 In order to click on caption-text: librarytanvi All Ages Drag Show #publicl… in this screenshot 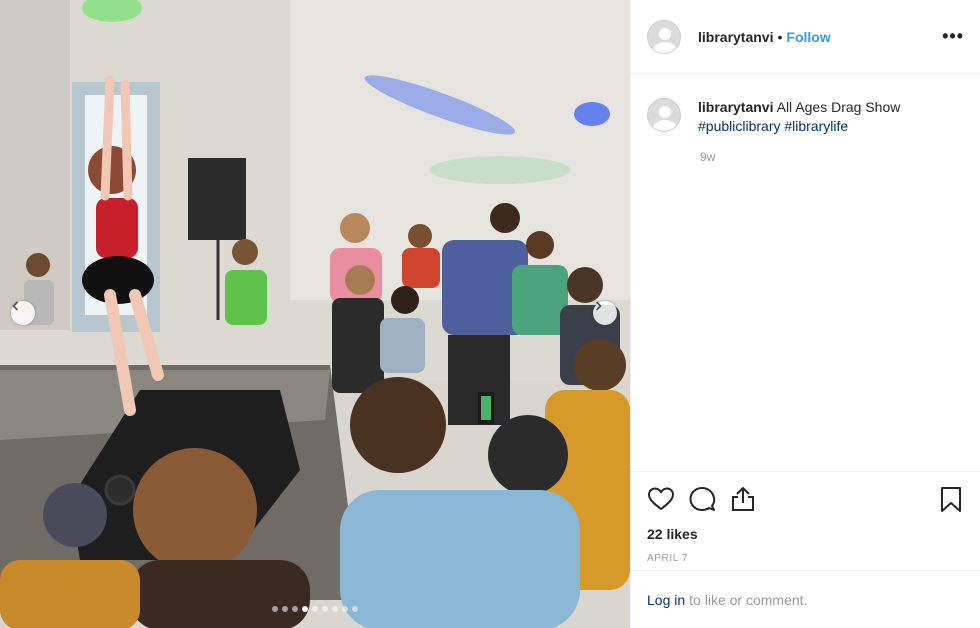, I will do `click(818, 117)`.